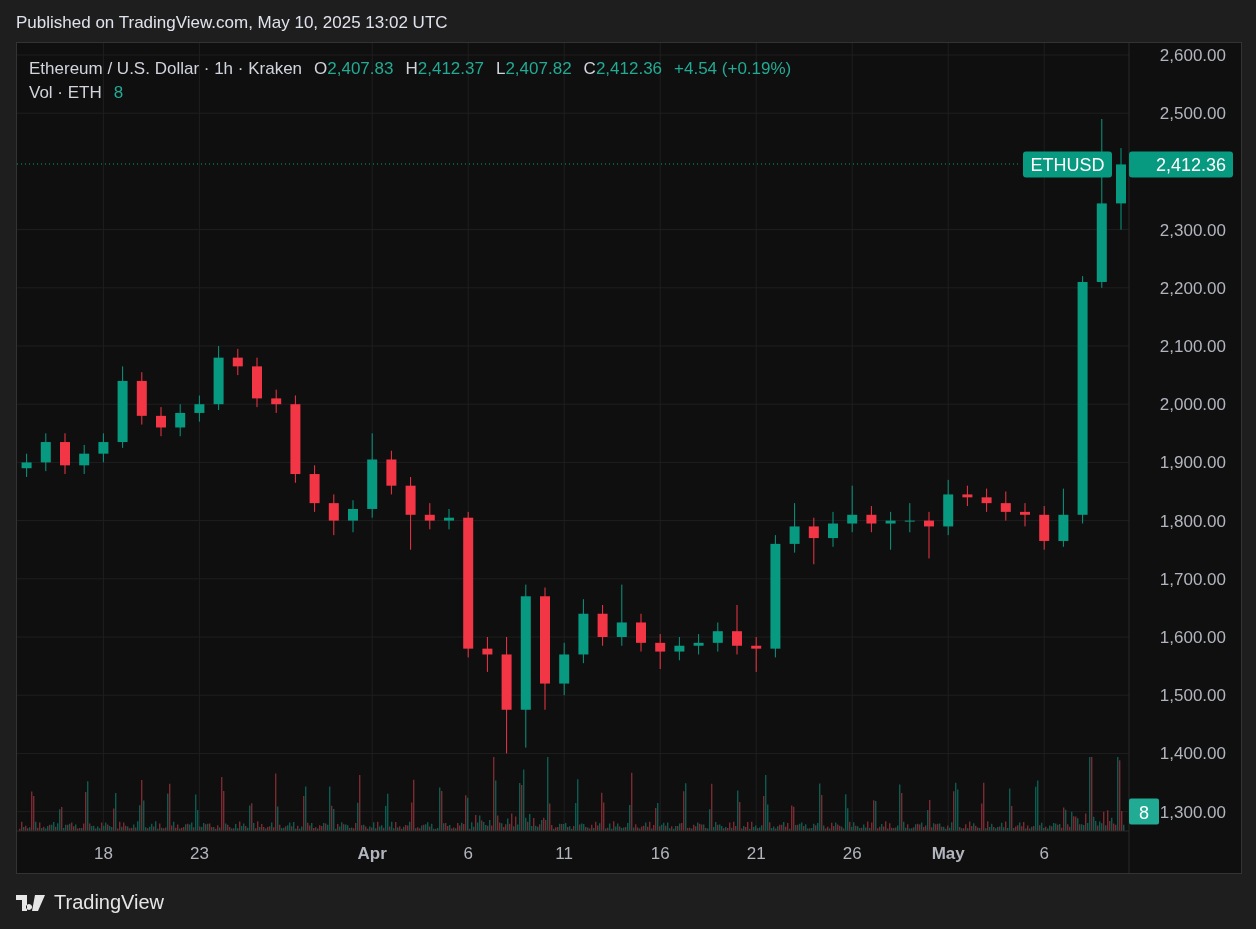  I want to click on price-axis-label: 2,200.00, so click(1192, 288).